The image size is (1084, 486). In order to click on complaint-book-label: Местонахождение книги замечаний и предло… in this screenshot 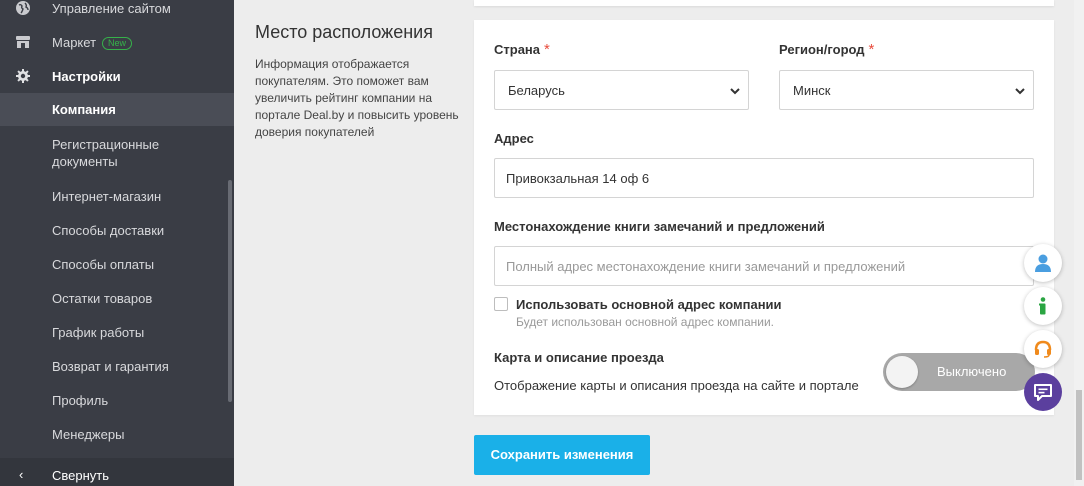, I will do `click(659, 226)`.